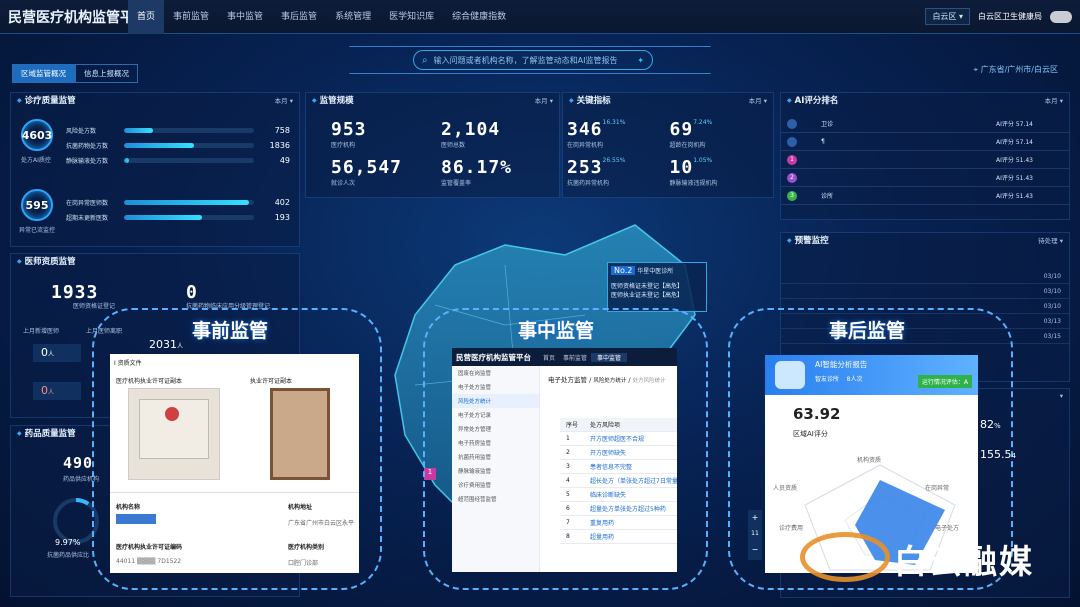 The height and width of the screenshot is (607, 1080). Describe the element at coordinates (495, 499) in the screenshot. I see `side-menu-item: 超范围经营监管` at that location.